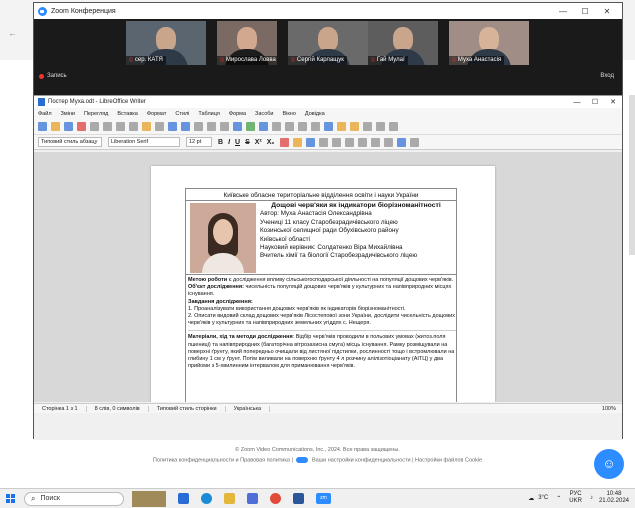  I want to click on chat-bubble-icon: ☺, so click(609, 464).